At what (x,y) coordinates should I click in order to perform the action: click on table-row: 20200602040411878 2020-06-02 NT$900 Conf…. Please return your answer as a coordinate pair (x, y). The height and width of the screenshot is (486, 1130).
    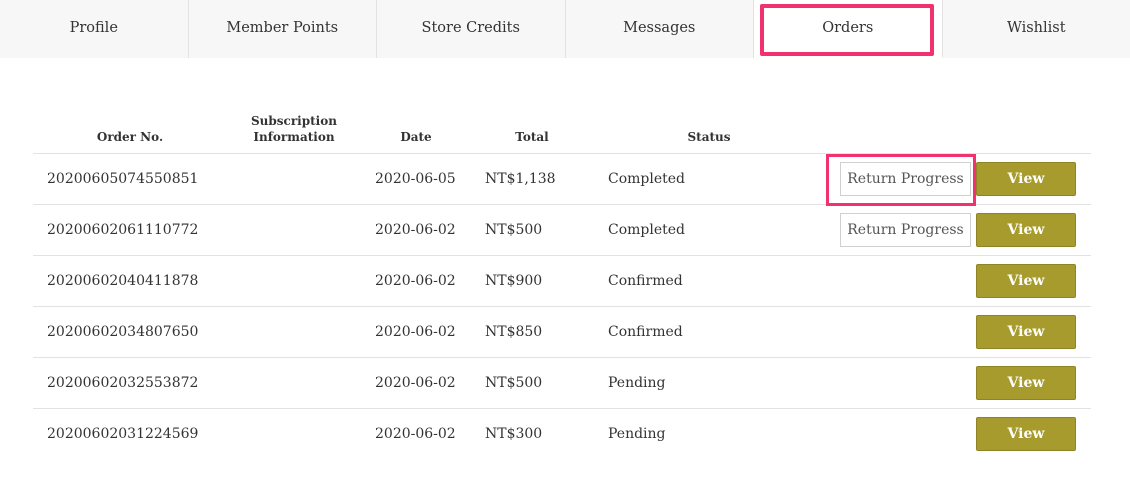
    Looking at the image, I should click on (562, 280).